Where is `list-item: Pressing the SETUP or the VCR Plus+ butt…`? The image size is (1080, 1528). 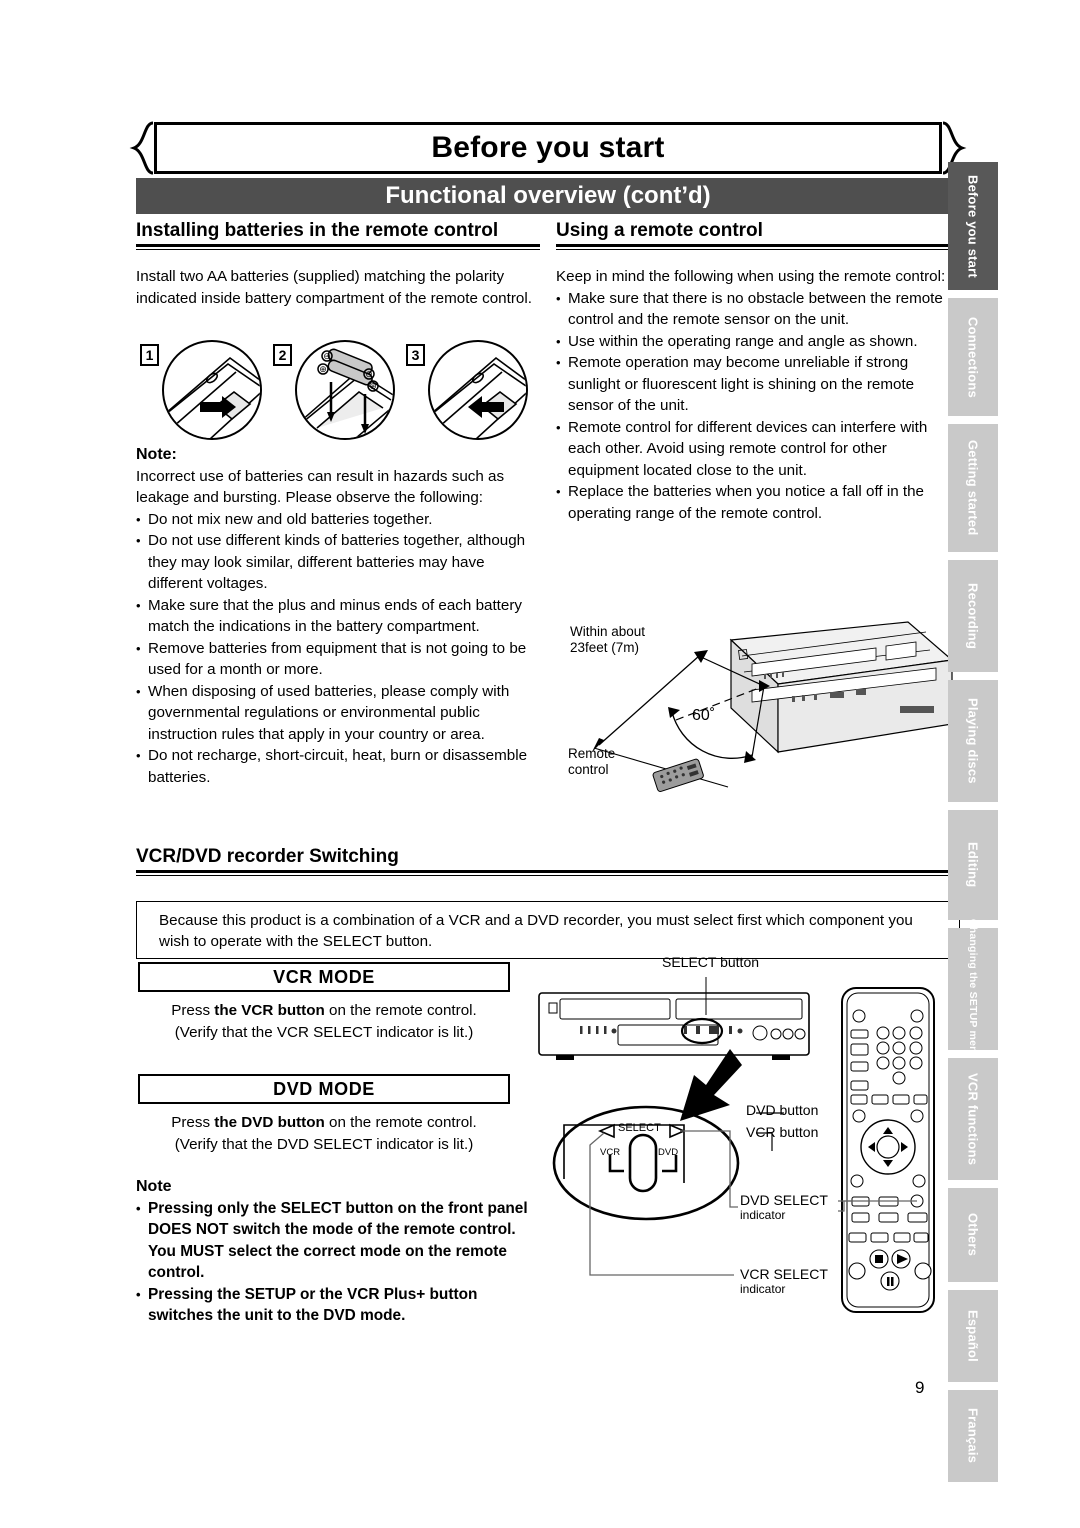
list-item: Pressing the SETUP or the VCR Plus+ butt… is located at coordinates (336, 1305).